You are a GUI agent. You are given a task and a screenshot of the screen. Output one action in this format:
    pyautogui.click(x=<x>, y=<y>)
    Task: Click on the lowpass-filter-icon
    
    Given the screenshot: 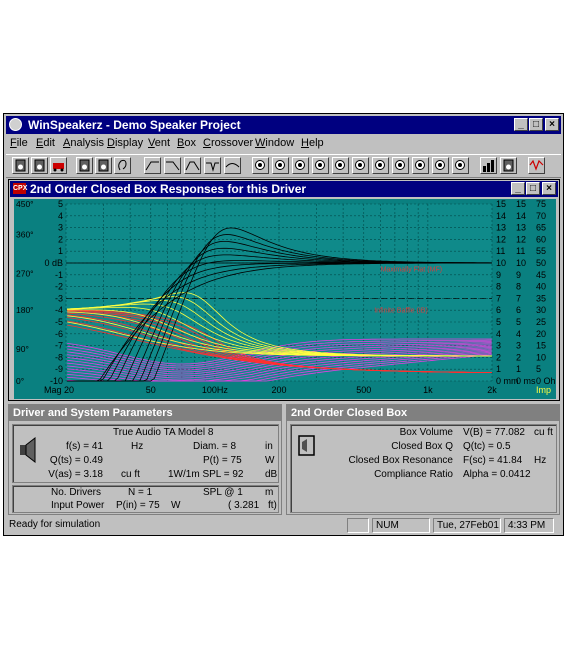 What is the action you would take?
    pyautogui.click(x=172, y=165)
    